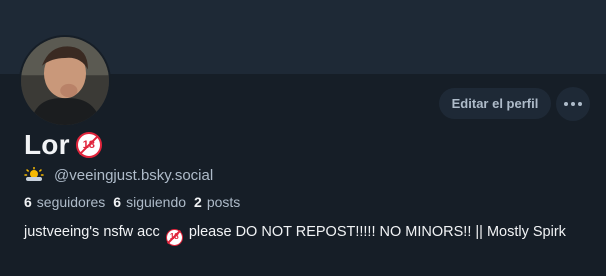 This screenshot has width=606, height=276. What do you see at coordinates (92, 232) in the screenshot?
I see `bio-text-part1: justveeing's nsfw acc` at bounding box center [92, 232].